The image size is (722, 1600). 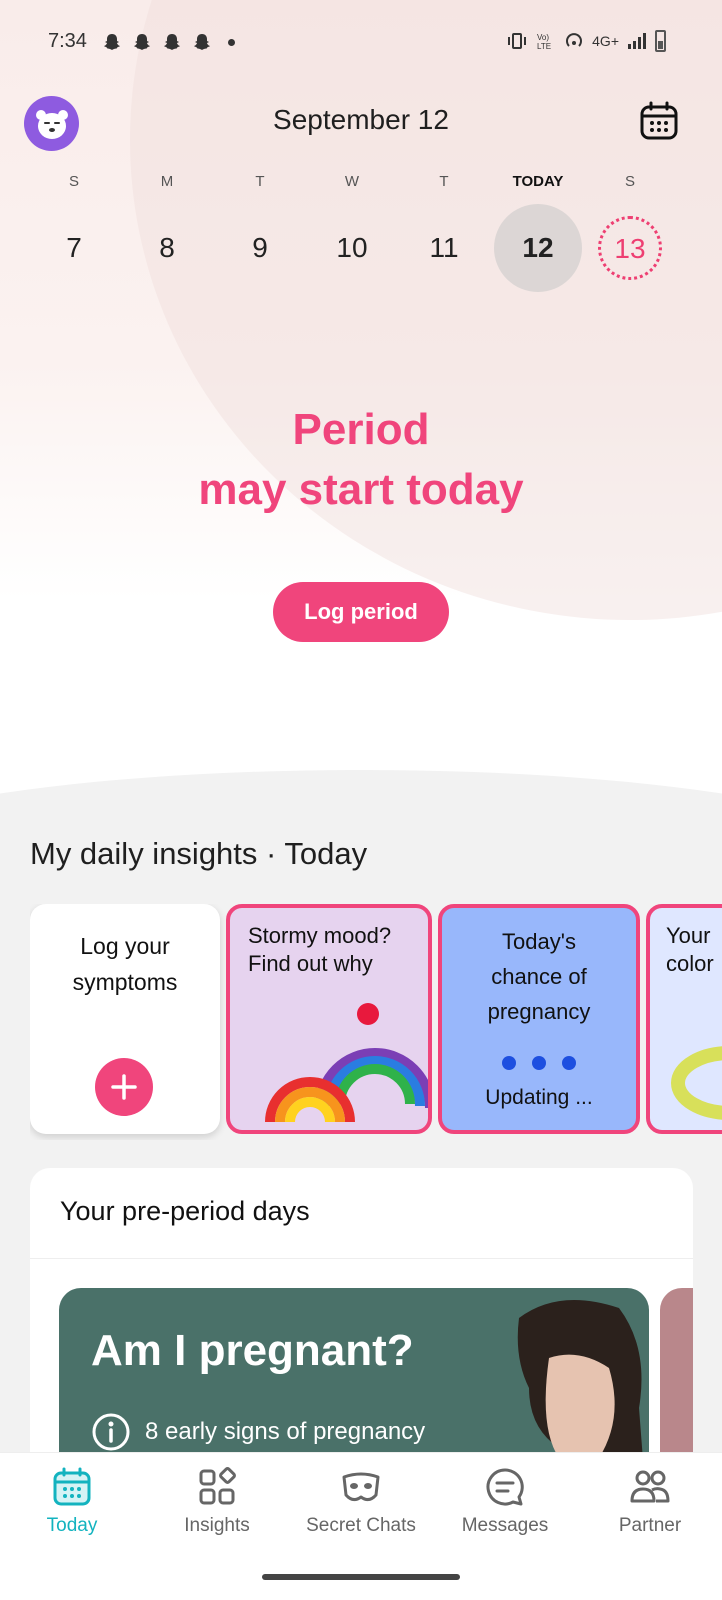 I want to click on current-date-title: September 12, so click(x=361, y=119).